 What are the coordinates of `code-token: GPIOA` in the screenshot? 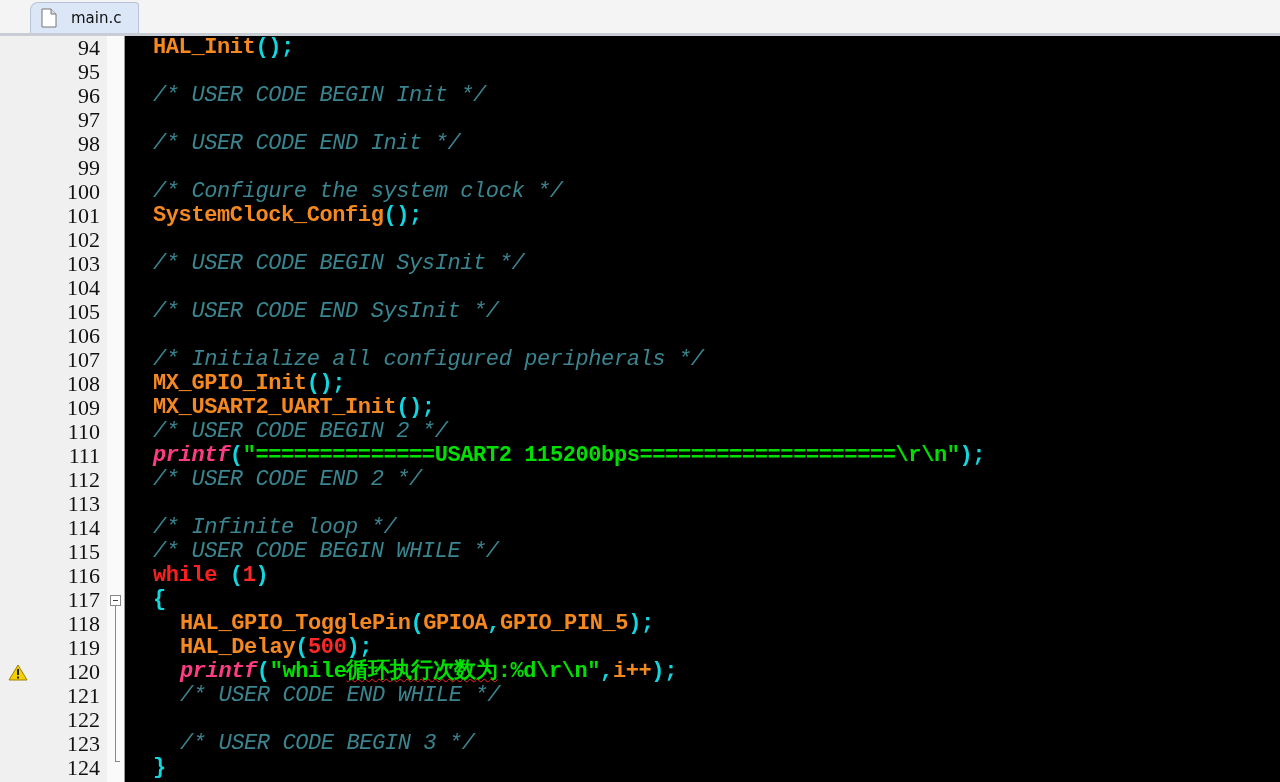 It's located at (455, 623).